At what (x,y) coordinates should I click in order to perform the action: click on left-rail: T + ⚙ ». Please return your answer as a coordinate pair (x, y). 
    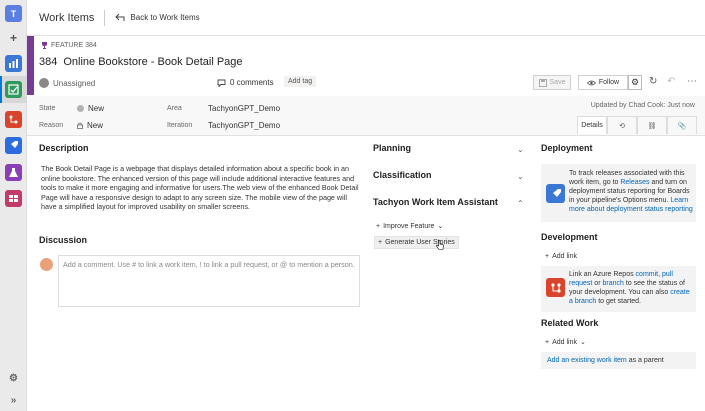
    Looking at the image, I should click on (13, 205).